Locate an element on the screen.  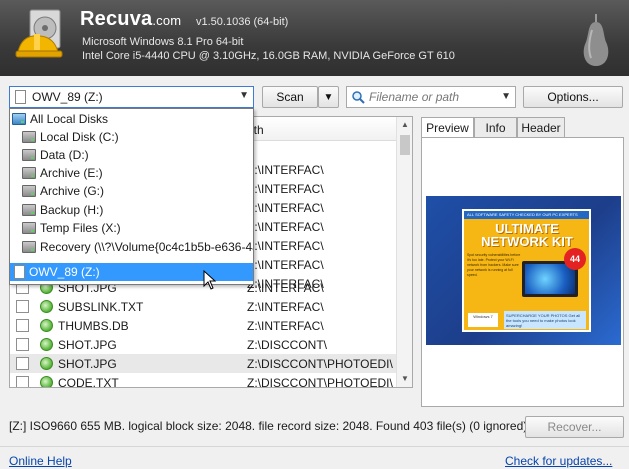
file-path: Z:\DISCCONT\ is located at coordinates (287, 345).